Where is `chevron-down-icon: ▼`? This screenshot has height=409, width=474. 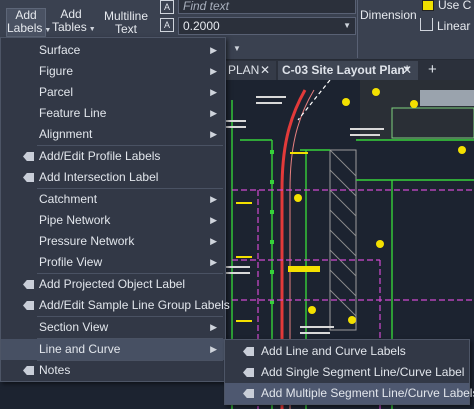 chevron-down-icon: ▼ is located at coordinates (347, 25).